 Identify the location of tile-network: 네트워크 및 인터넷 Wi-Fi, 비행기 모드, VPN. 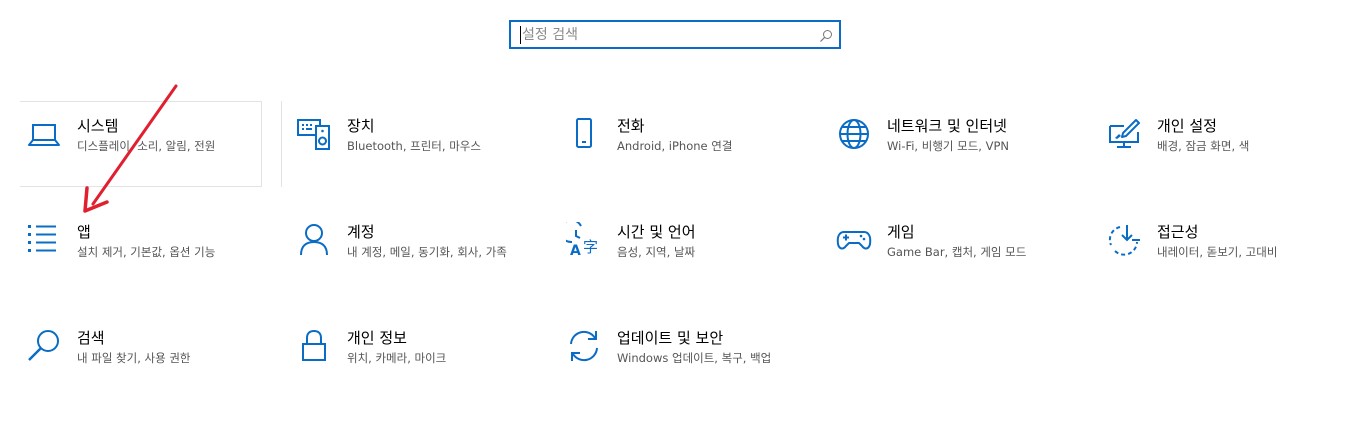
(971, 151).